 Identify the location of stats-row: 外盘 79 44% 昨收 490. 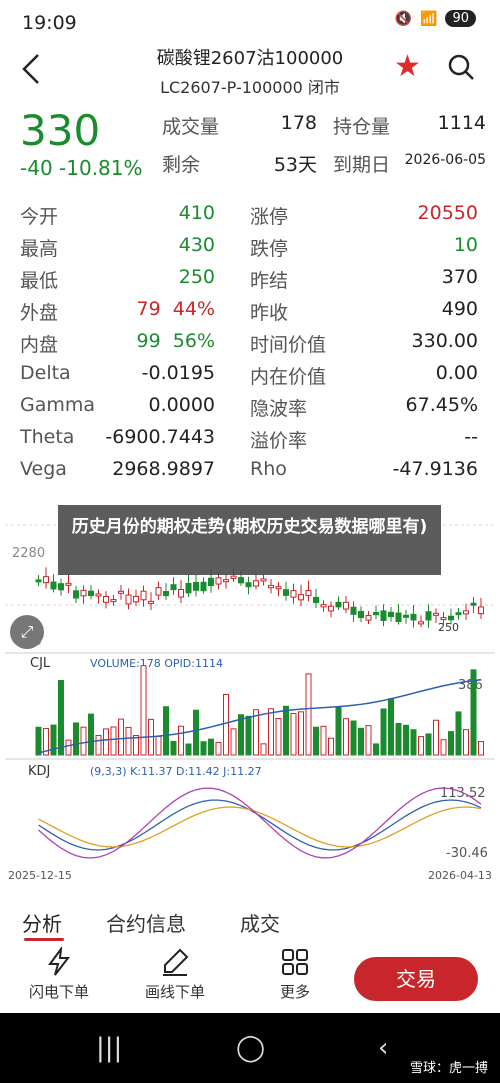
(250, 314).